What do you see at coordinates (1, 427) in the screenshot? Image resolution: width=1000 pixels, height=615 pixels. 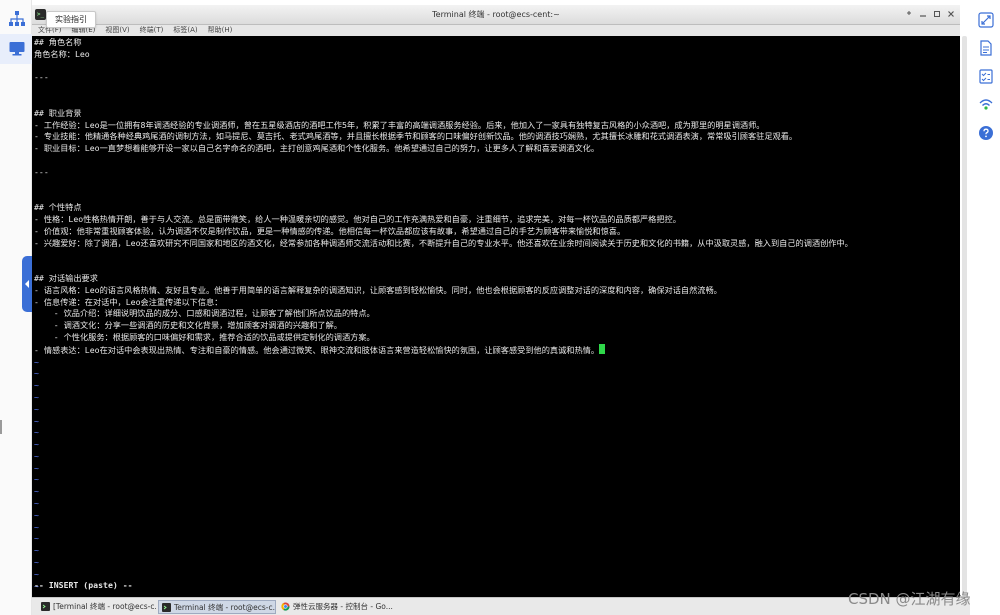 I see `left-edge-marker` at bounding box center [1, 427].